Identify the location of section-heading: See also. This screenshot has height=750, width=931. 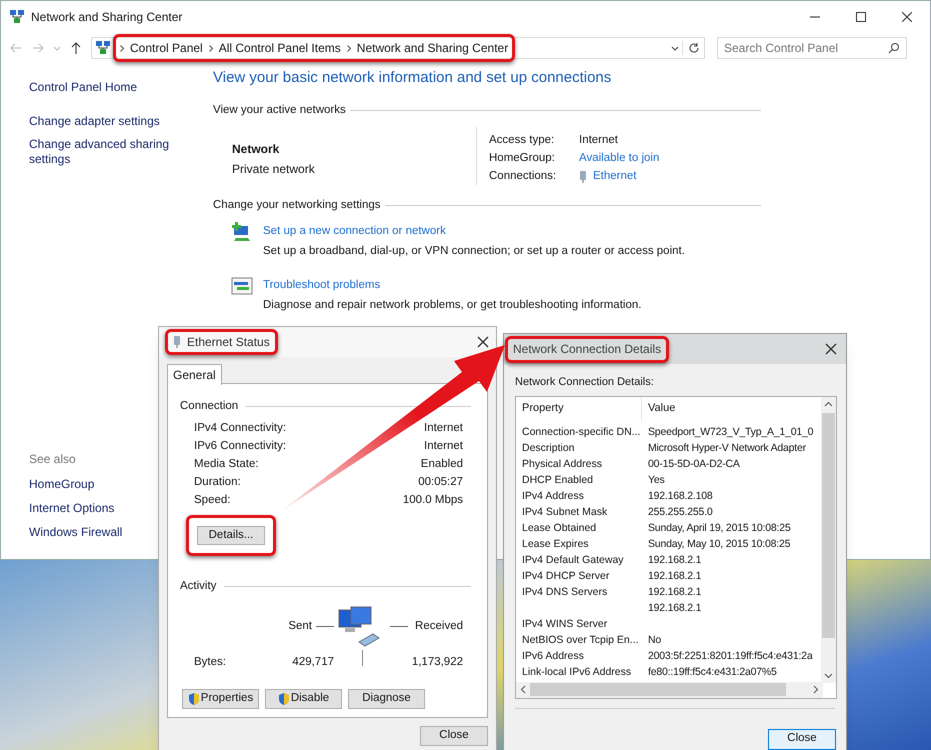
(52, 459).